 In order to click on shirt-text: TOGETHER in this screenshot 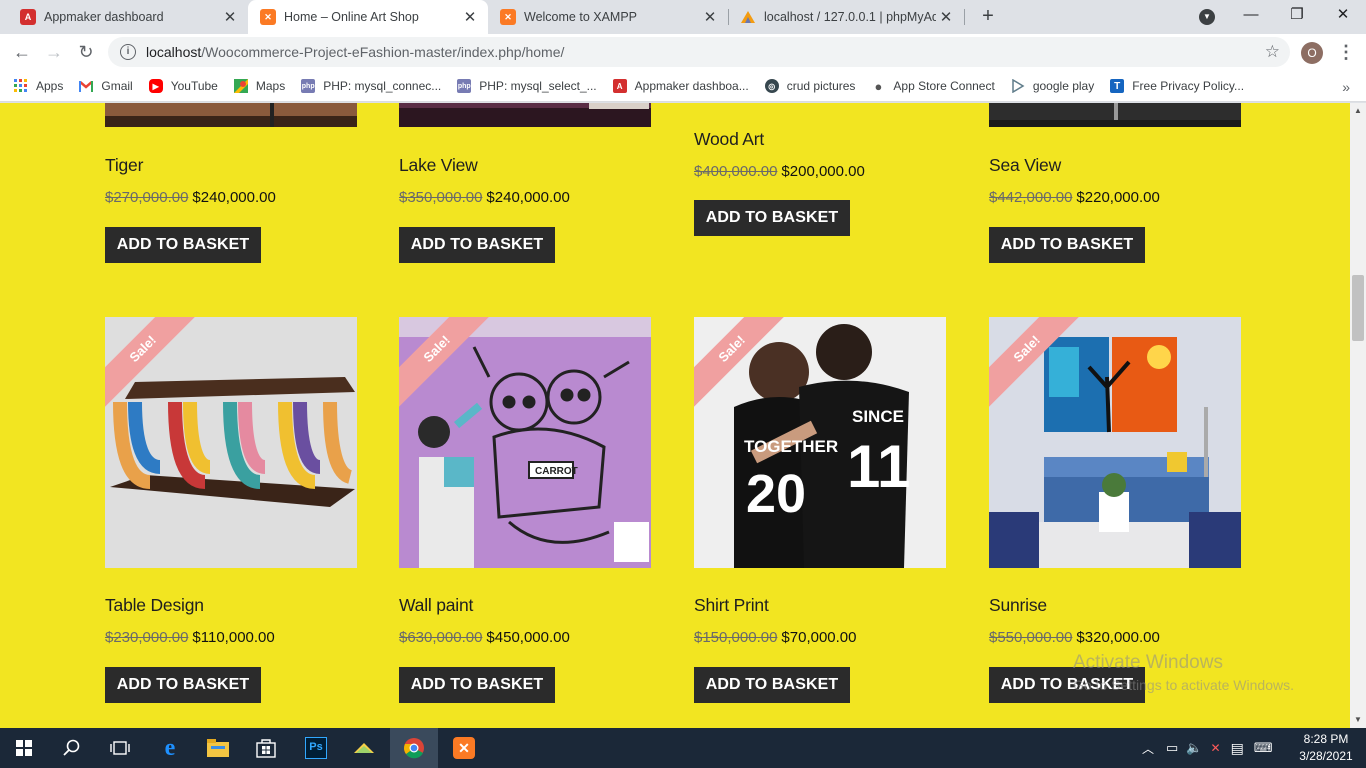, I will do `click(791, 446)`.